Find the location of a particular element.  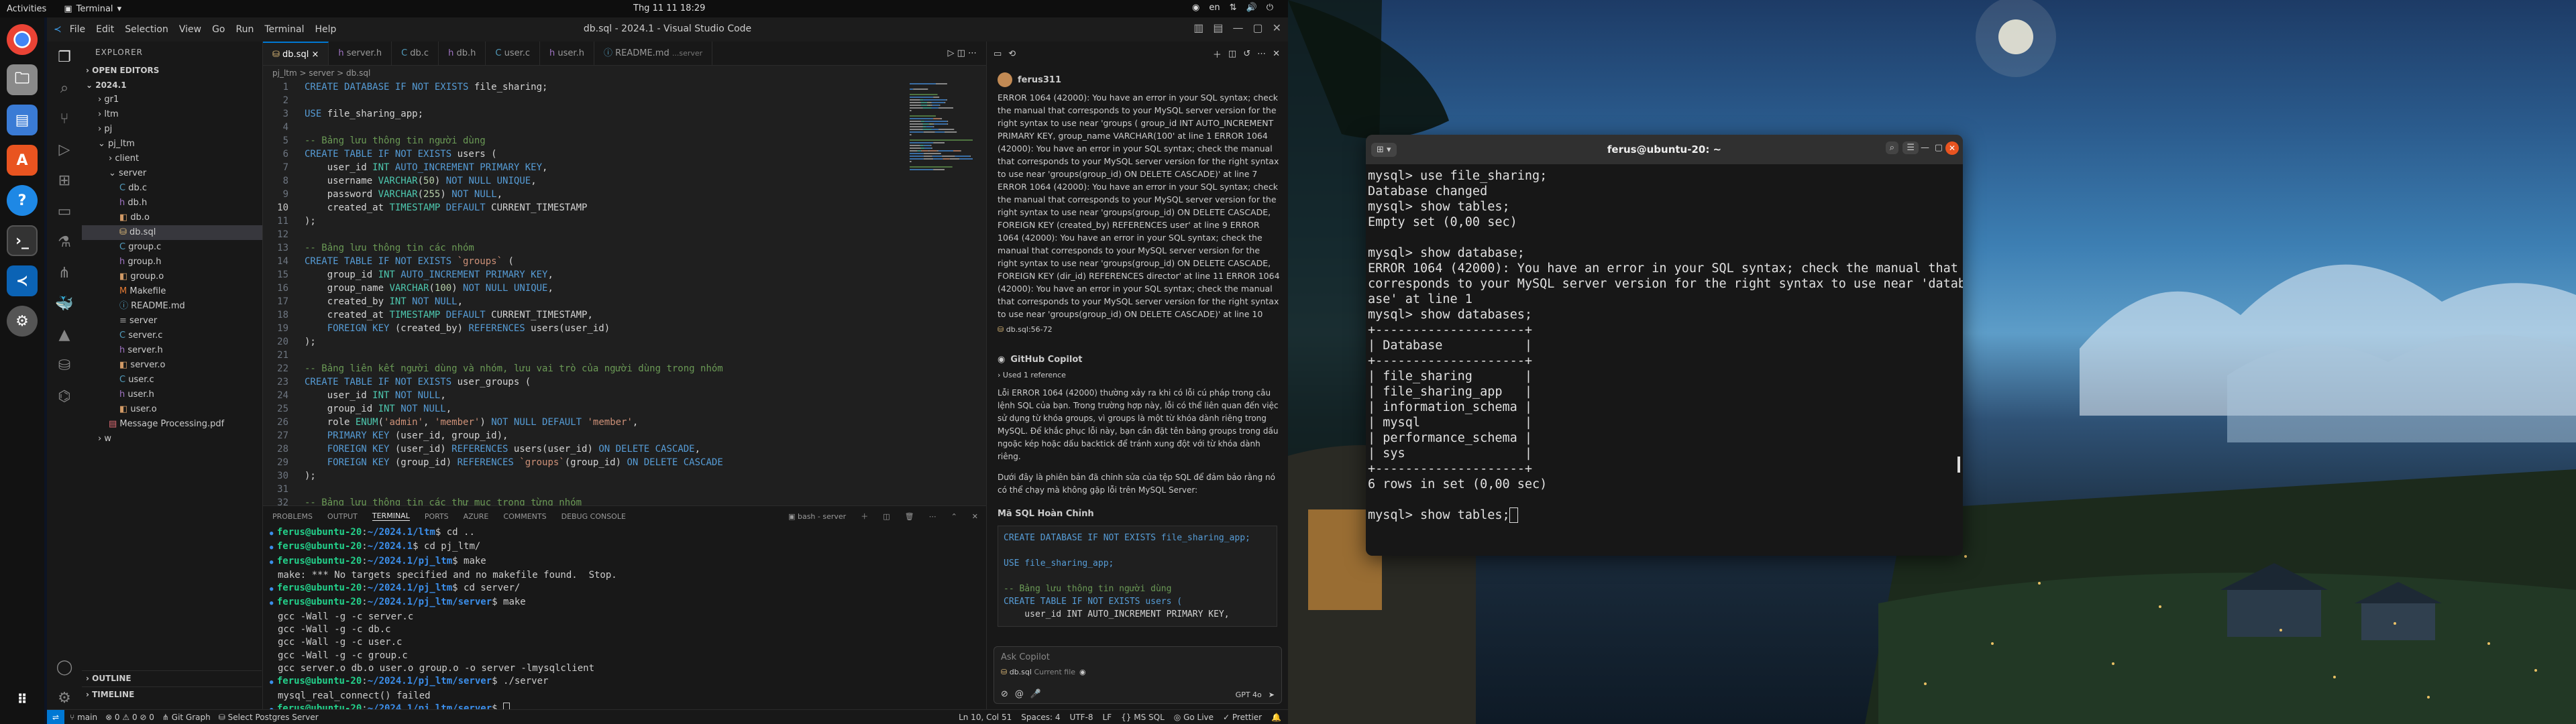

tab-user-h: h user.h is located at coordinates (567, 53).